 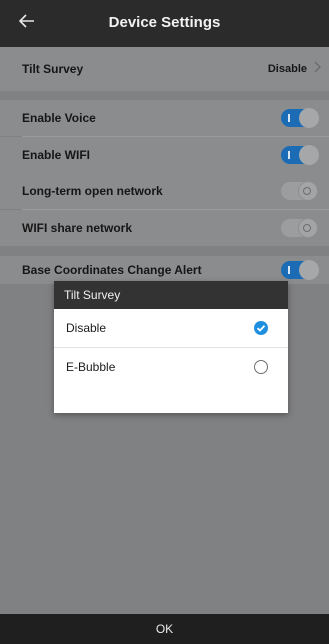 I want to click on setting-row-base-coordinates-alert: Base Coordinates Change Alert, so click(x=164, y=270).